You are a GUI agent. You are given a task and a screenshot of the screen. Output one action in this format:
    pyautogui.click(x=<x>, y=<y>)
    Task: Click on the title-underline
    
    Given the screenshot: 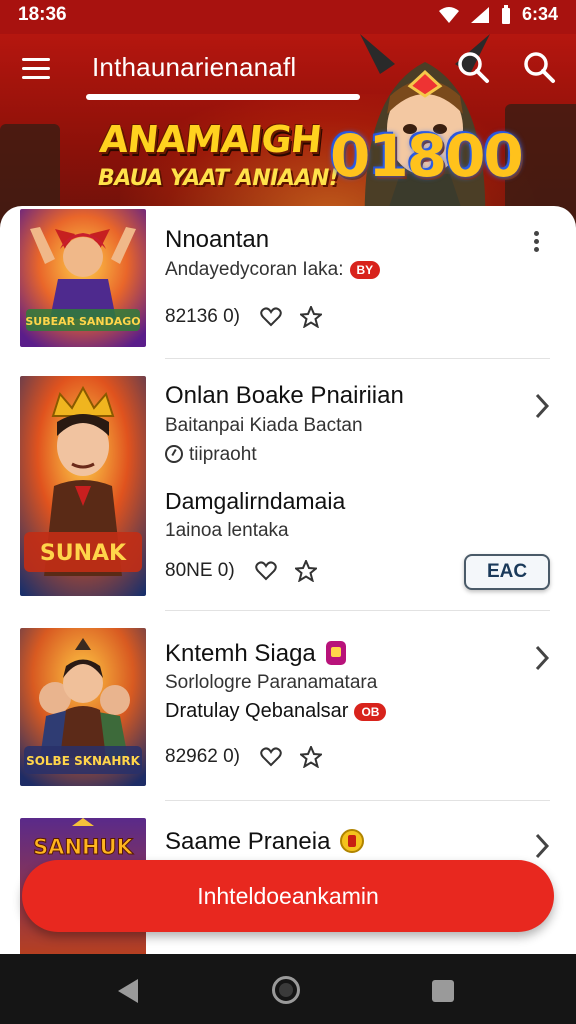 What is the action you would take?
    pyautogui.click(x=223, y=97)
    